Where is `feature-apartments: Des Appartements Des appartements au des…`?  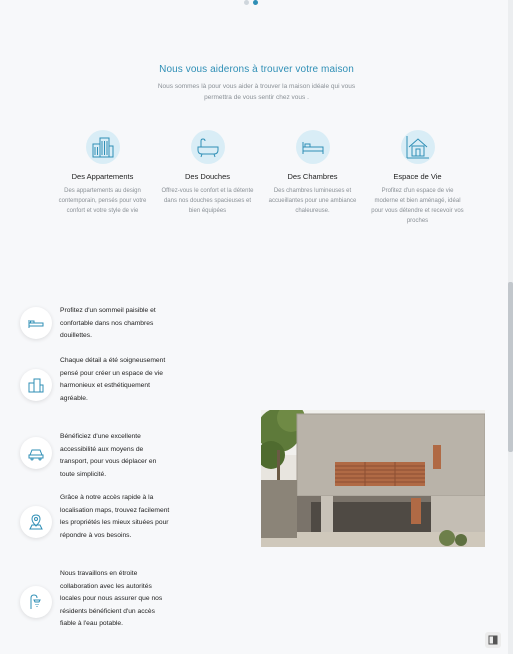
feature-apartments: Des Appartements Des appartements au des… is located at coordinates (102, 178).